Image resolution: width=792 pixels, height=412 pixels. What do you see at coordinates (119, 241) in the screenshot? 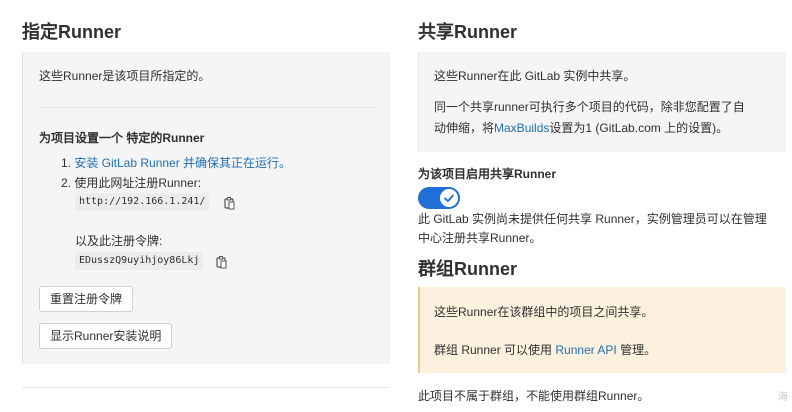
I see `token-label: 以及此注册令牌:` at bounding box center [119, 241].